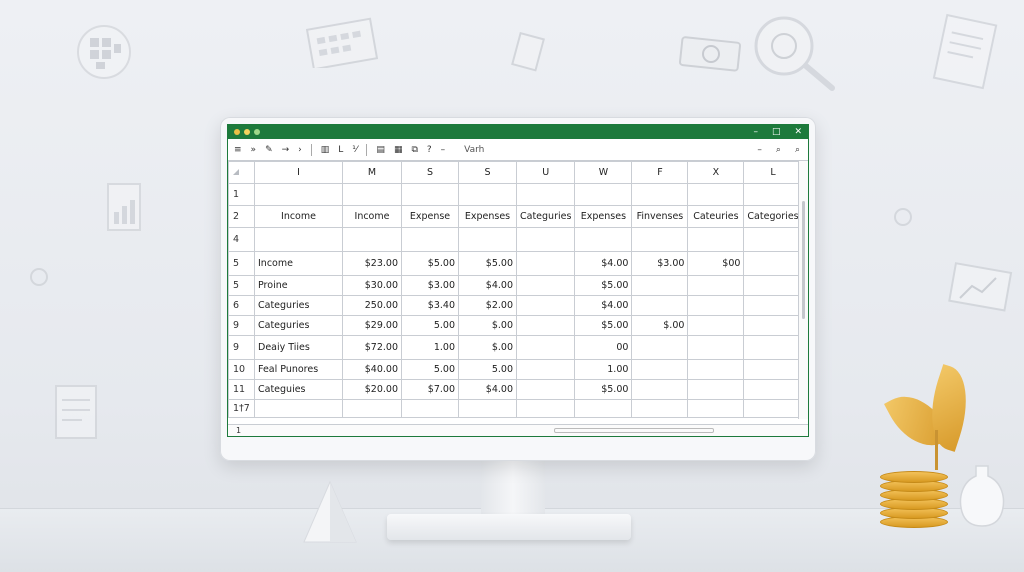 The image size is (1024, 572). What do you see at coordinates (755, 132) in the screenshot?
I see `minimize-icon: –` at bounding box center [755, 132].